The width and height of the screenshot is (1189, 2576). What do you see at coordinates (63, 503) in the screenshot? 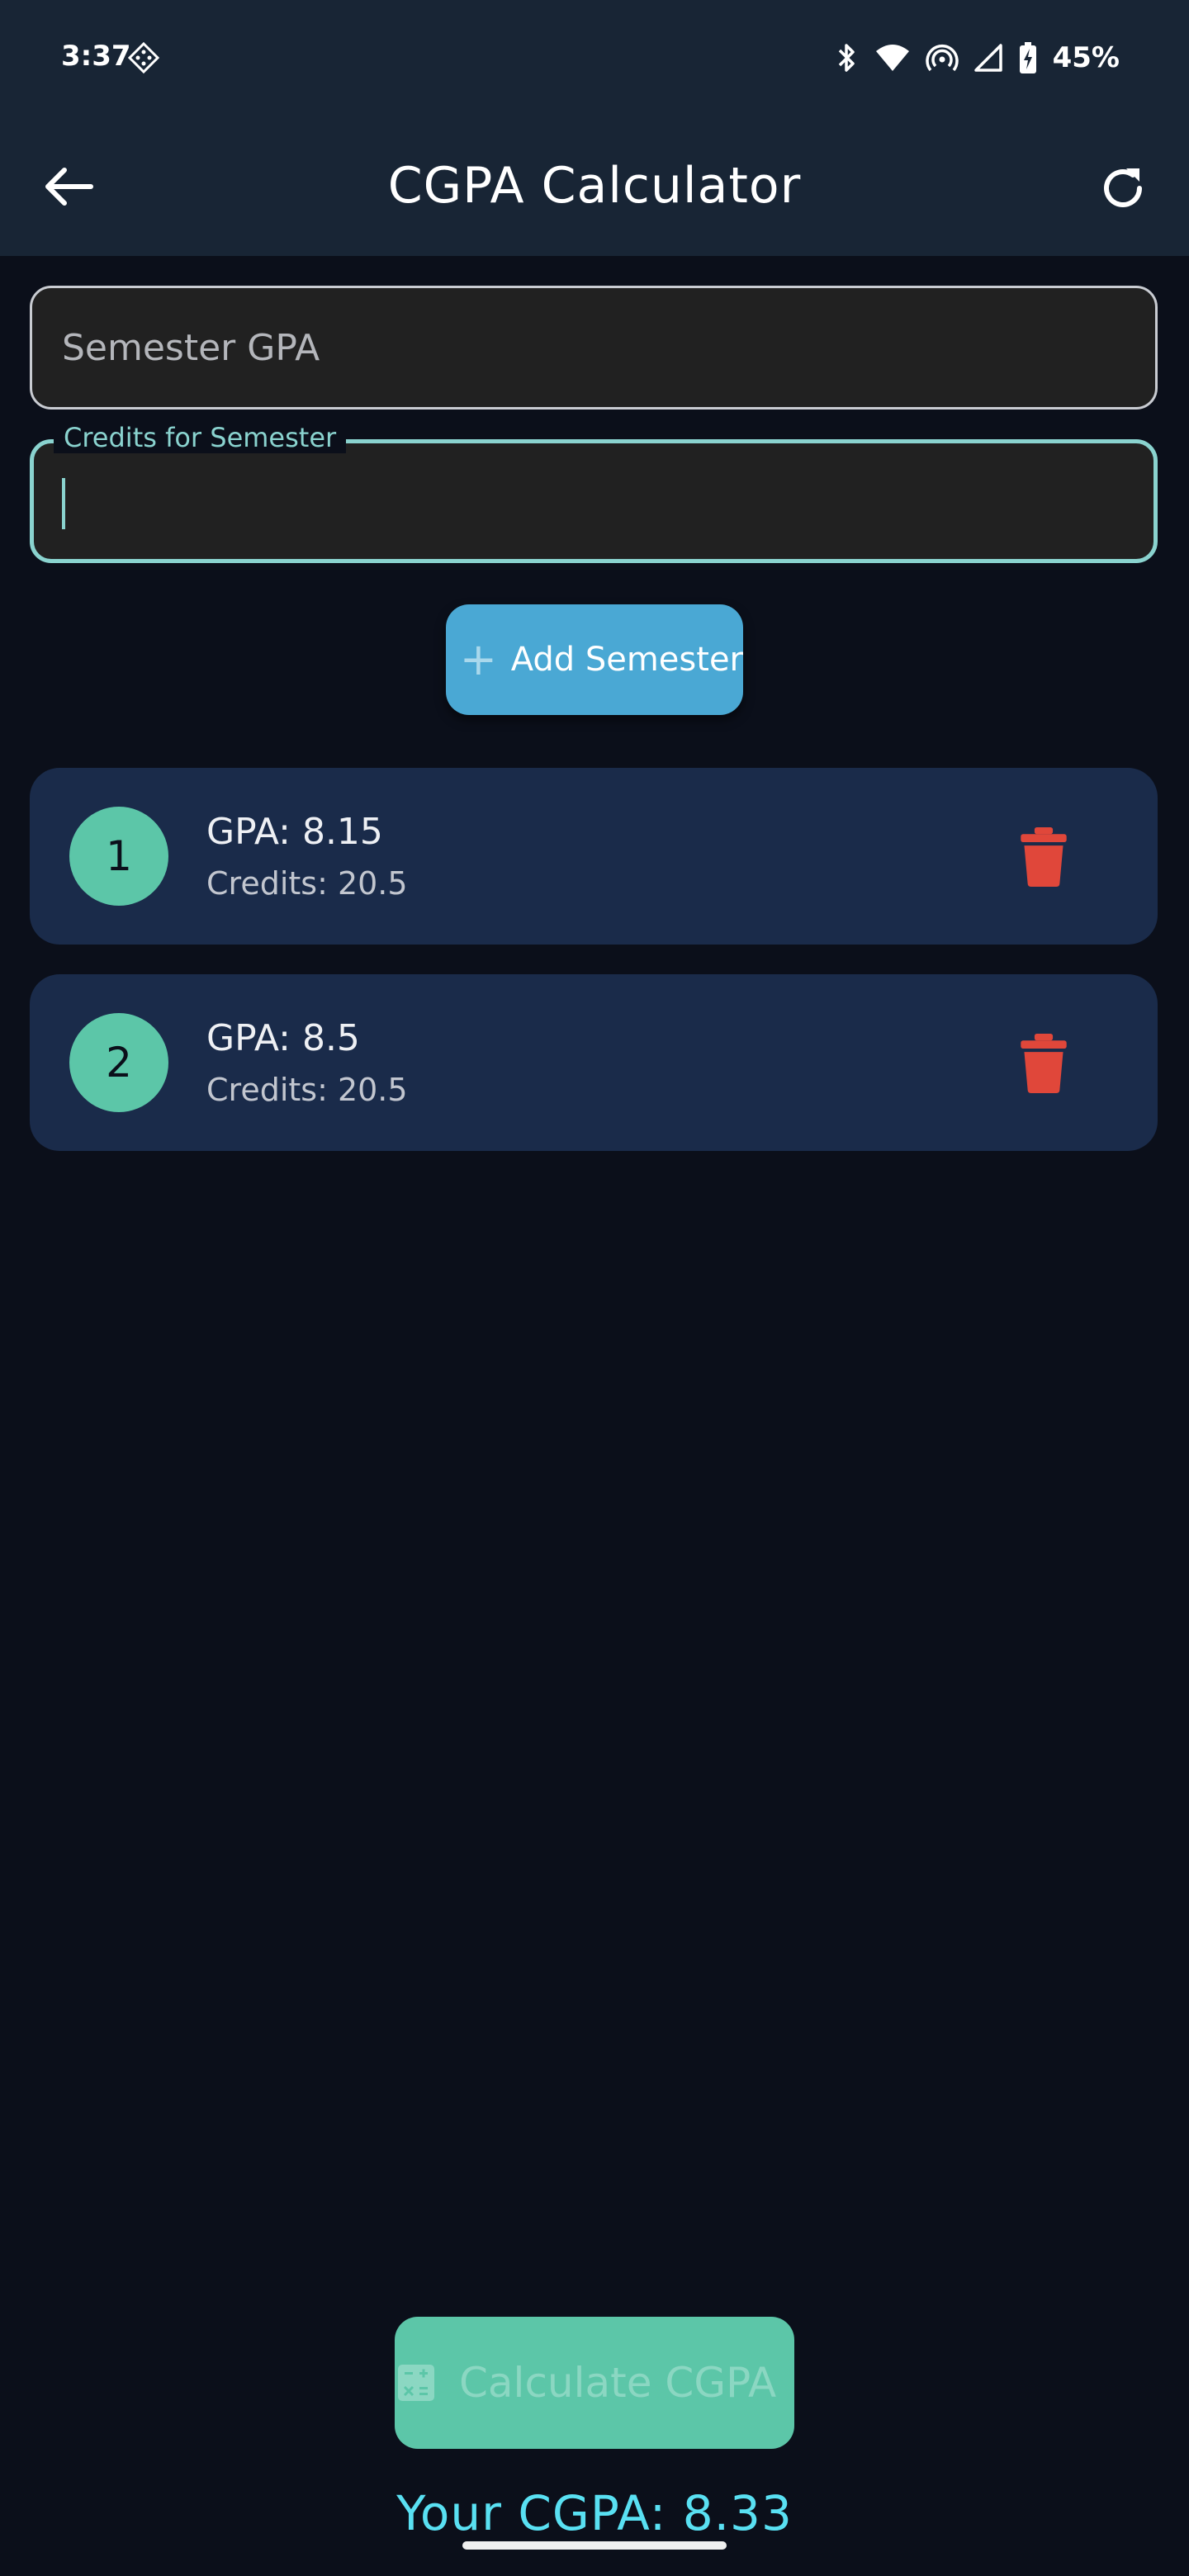
I see `text-cursor` at bounding box center [63, 503].